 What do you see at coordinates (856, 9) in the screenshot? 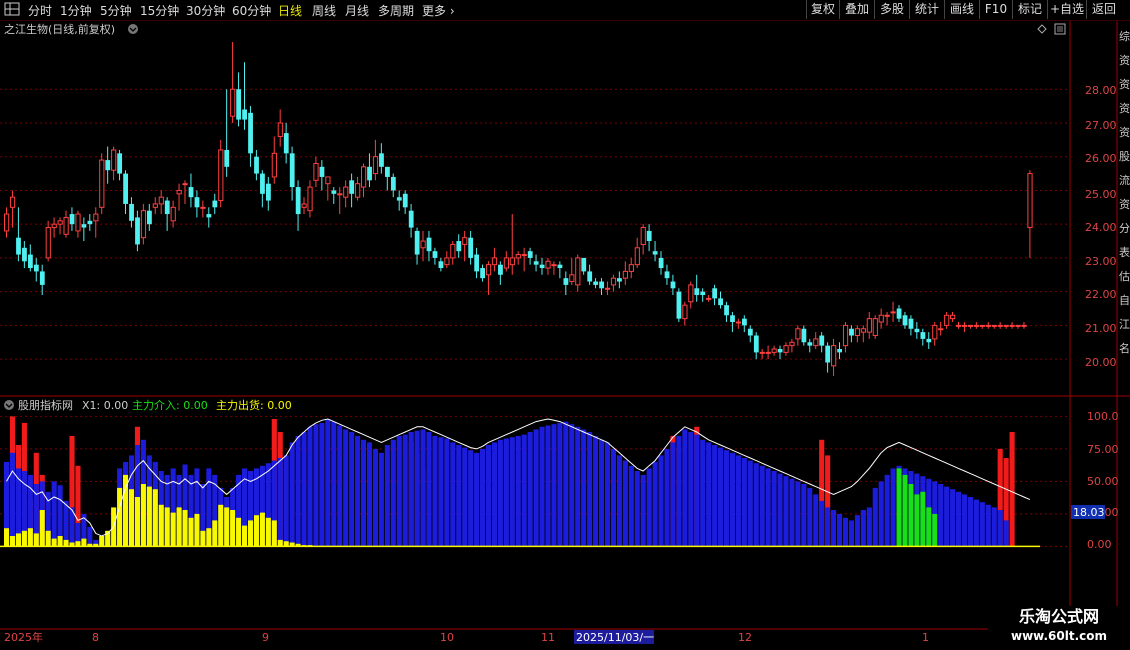
I see `overlay-button: 叠加` at bounding box center [856, 9].